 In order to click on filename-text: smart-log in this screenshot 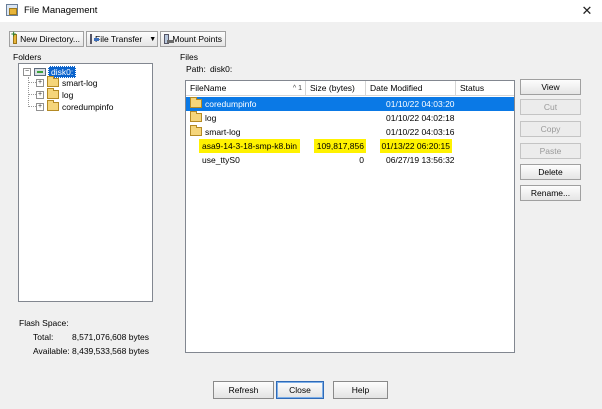, I will do `click(223, 132)`.